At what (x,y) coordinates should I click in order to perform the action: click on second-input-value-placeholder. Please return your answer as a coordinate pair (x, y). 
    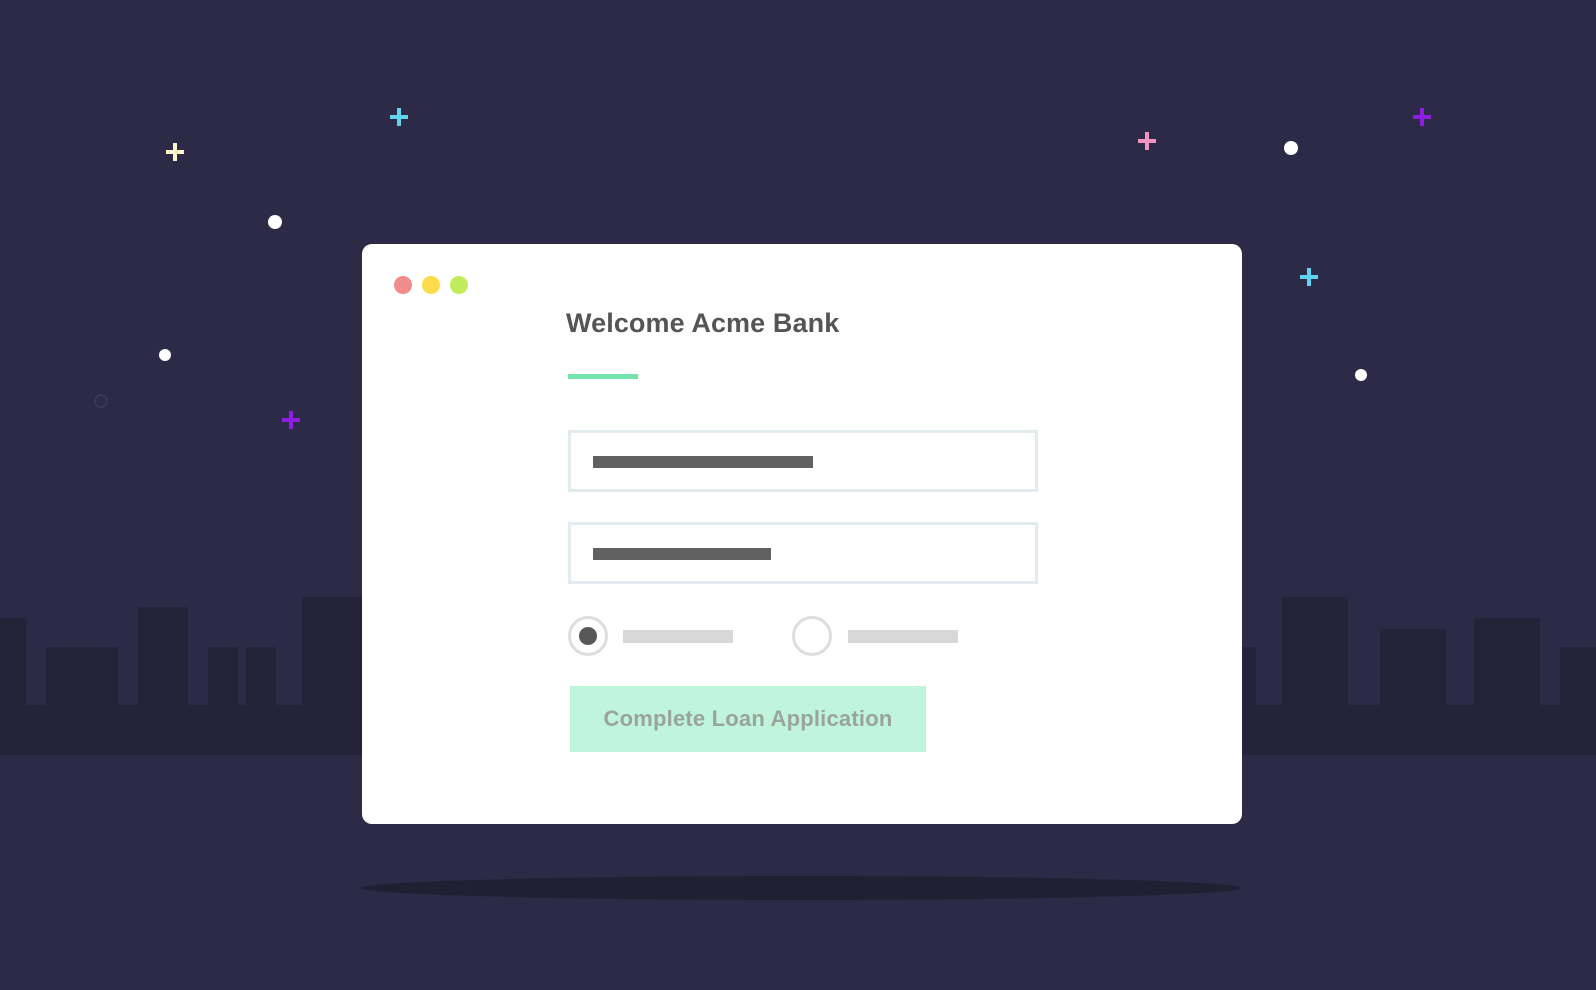
    Looking at the image, I should click on (682, 554).